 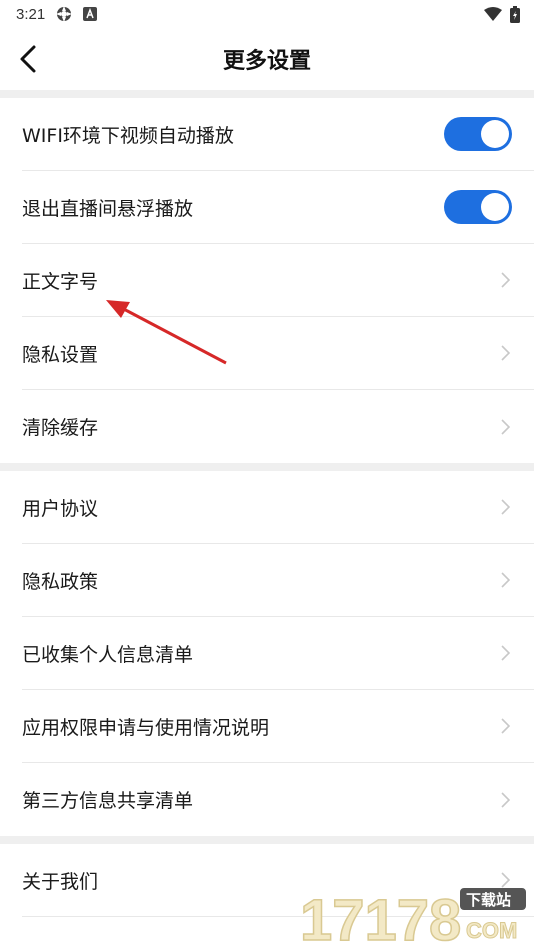 I want to click on setting-permissions: 应用权限申请与使用情况说明, so click(x=278, y=726).